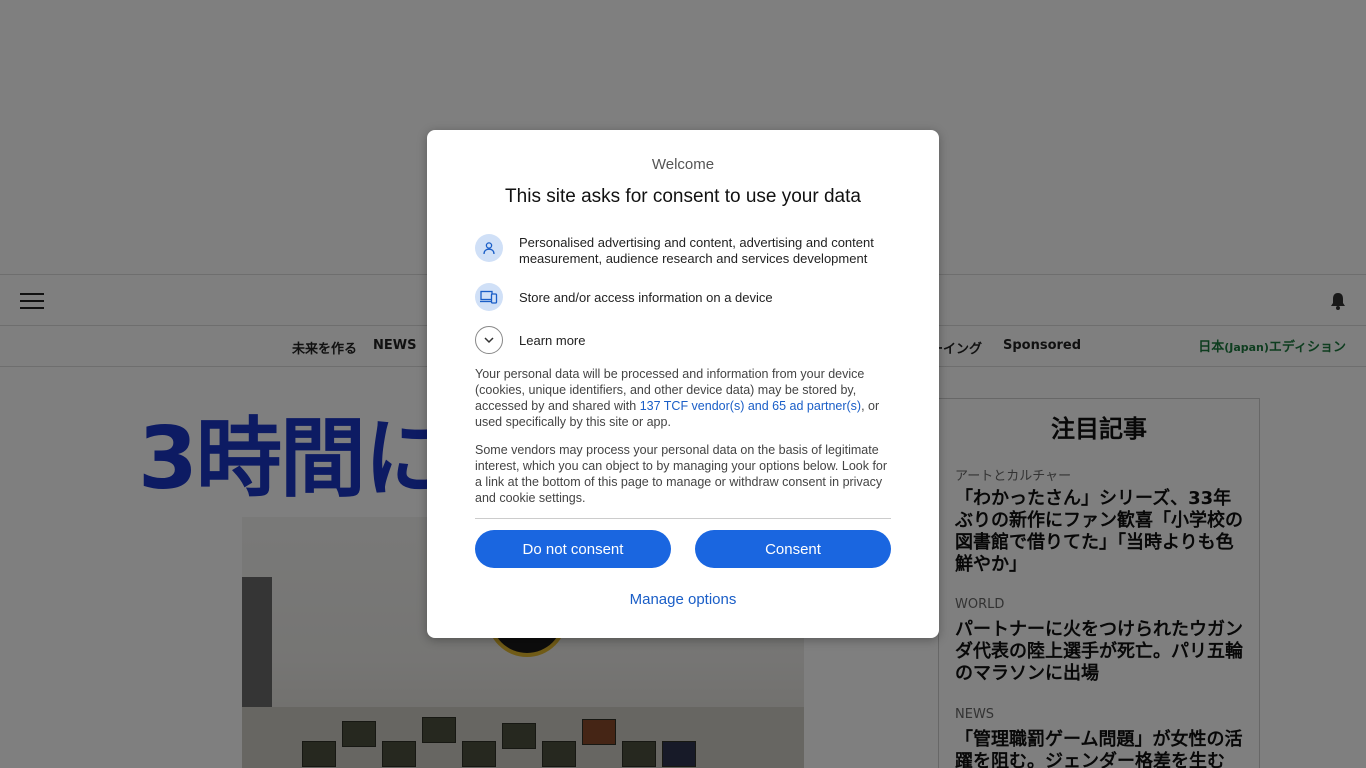 The width and height of the screenshot is (1366, 768). What do you see at coordinates (683, 164) in the screenshot?
I see `dialog-welcome: Welcome` at bounding box center [683, 164].